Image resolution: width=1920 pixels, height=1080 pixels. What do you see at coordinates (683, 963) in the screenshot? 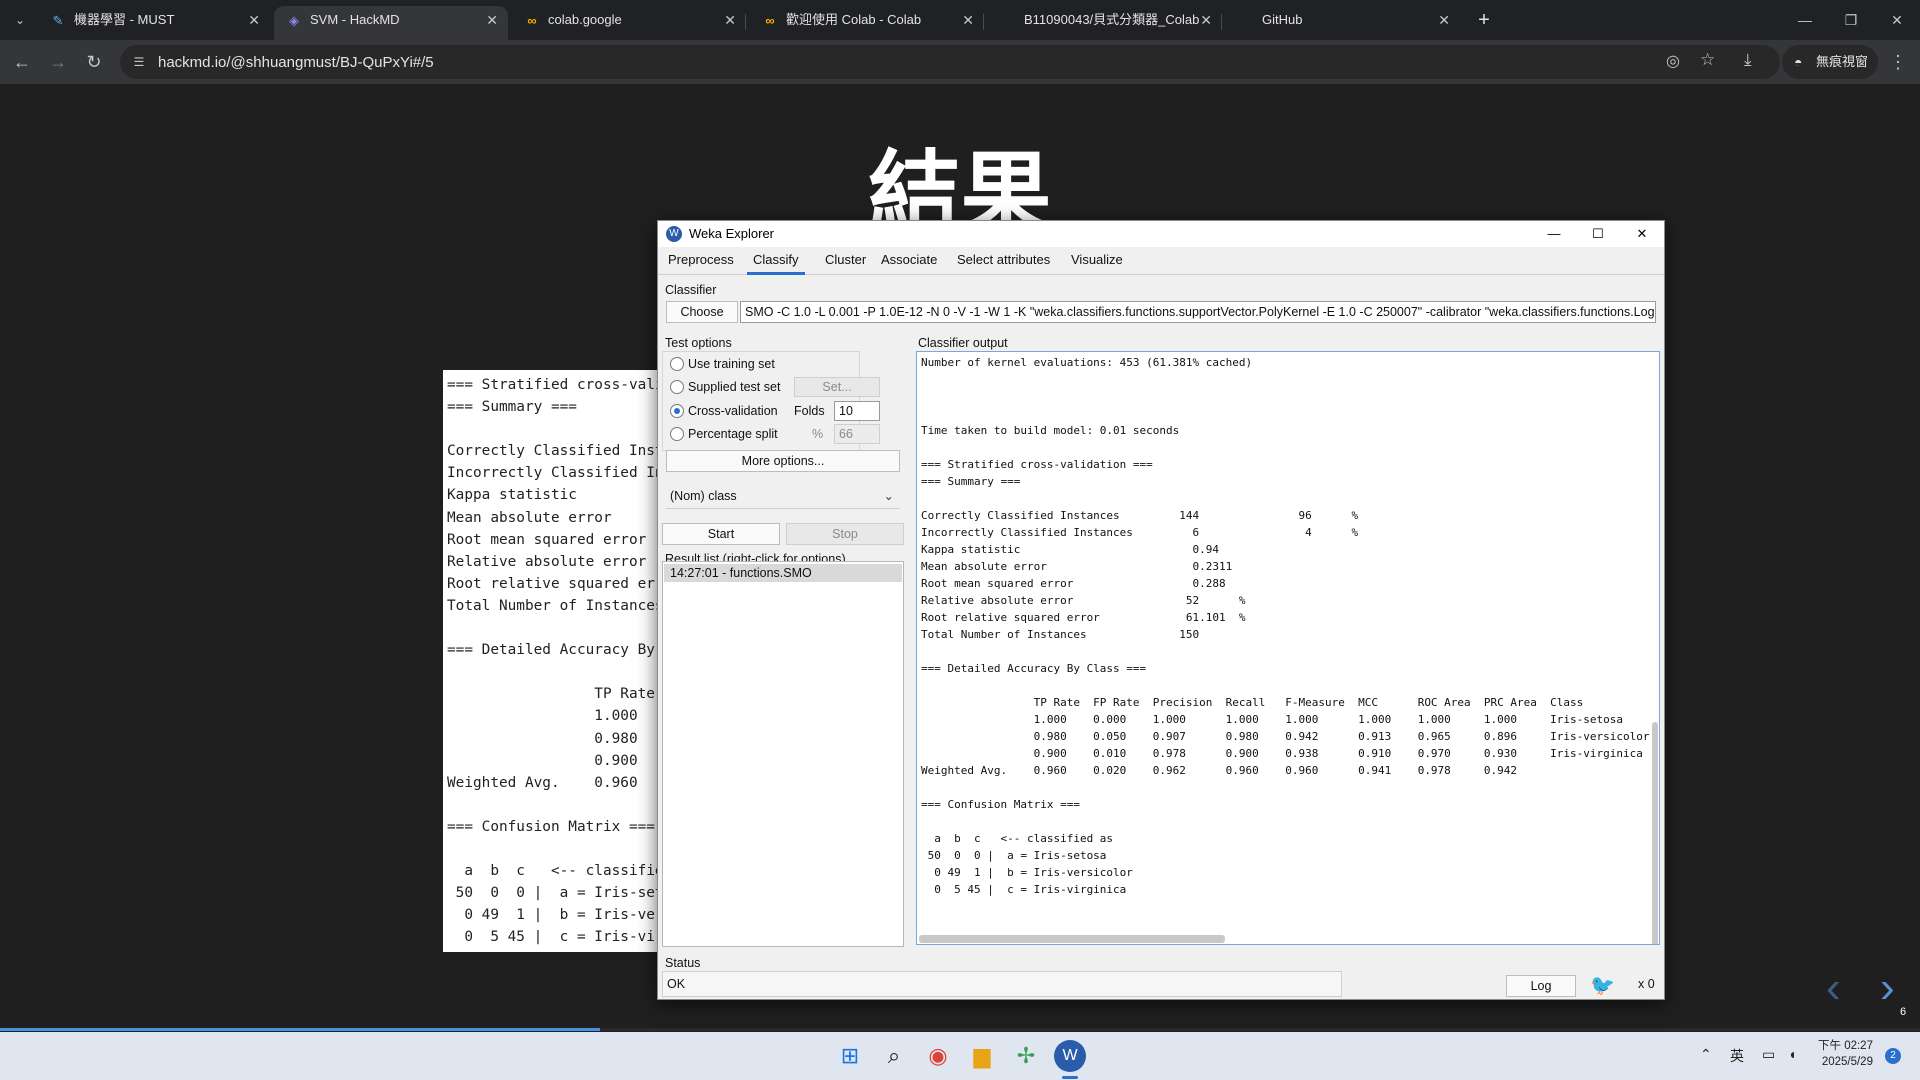
I see `status-label: Status` at bounding box center [683, 963].